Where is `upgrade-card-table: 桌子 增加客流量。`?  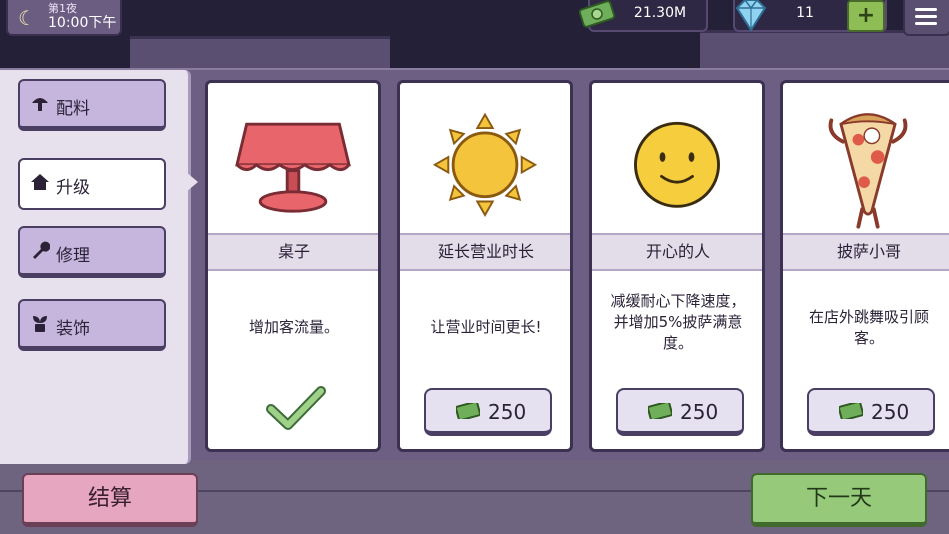 upgrade-card-table: 桌子 增加客流量。 is located at coordinates (293, 266).